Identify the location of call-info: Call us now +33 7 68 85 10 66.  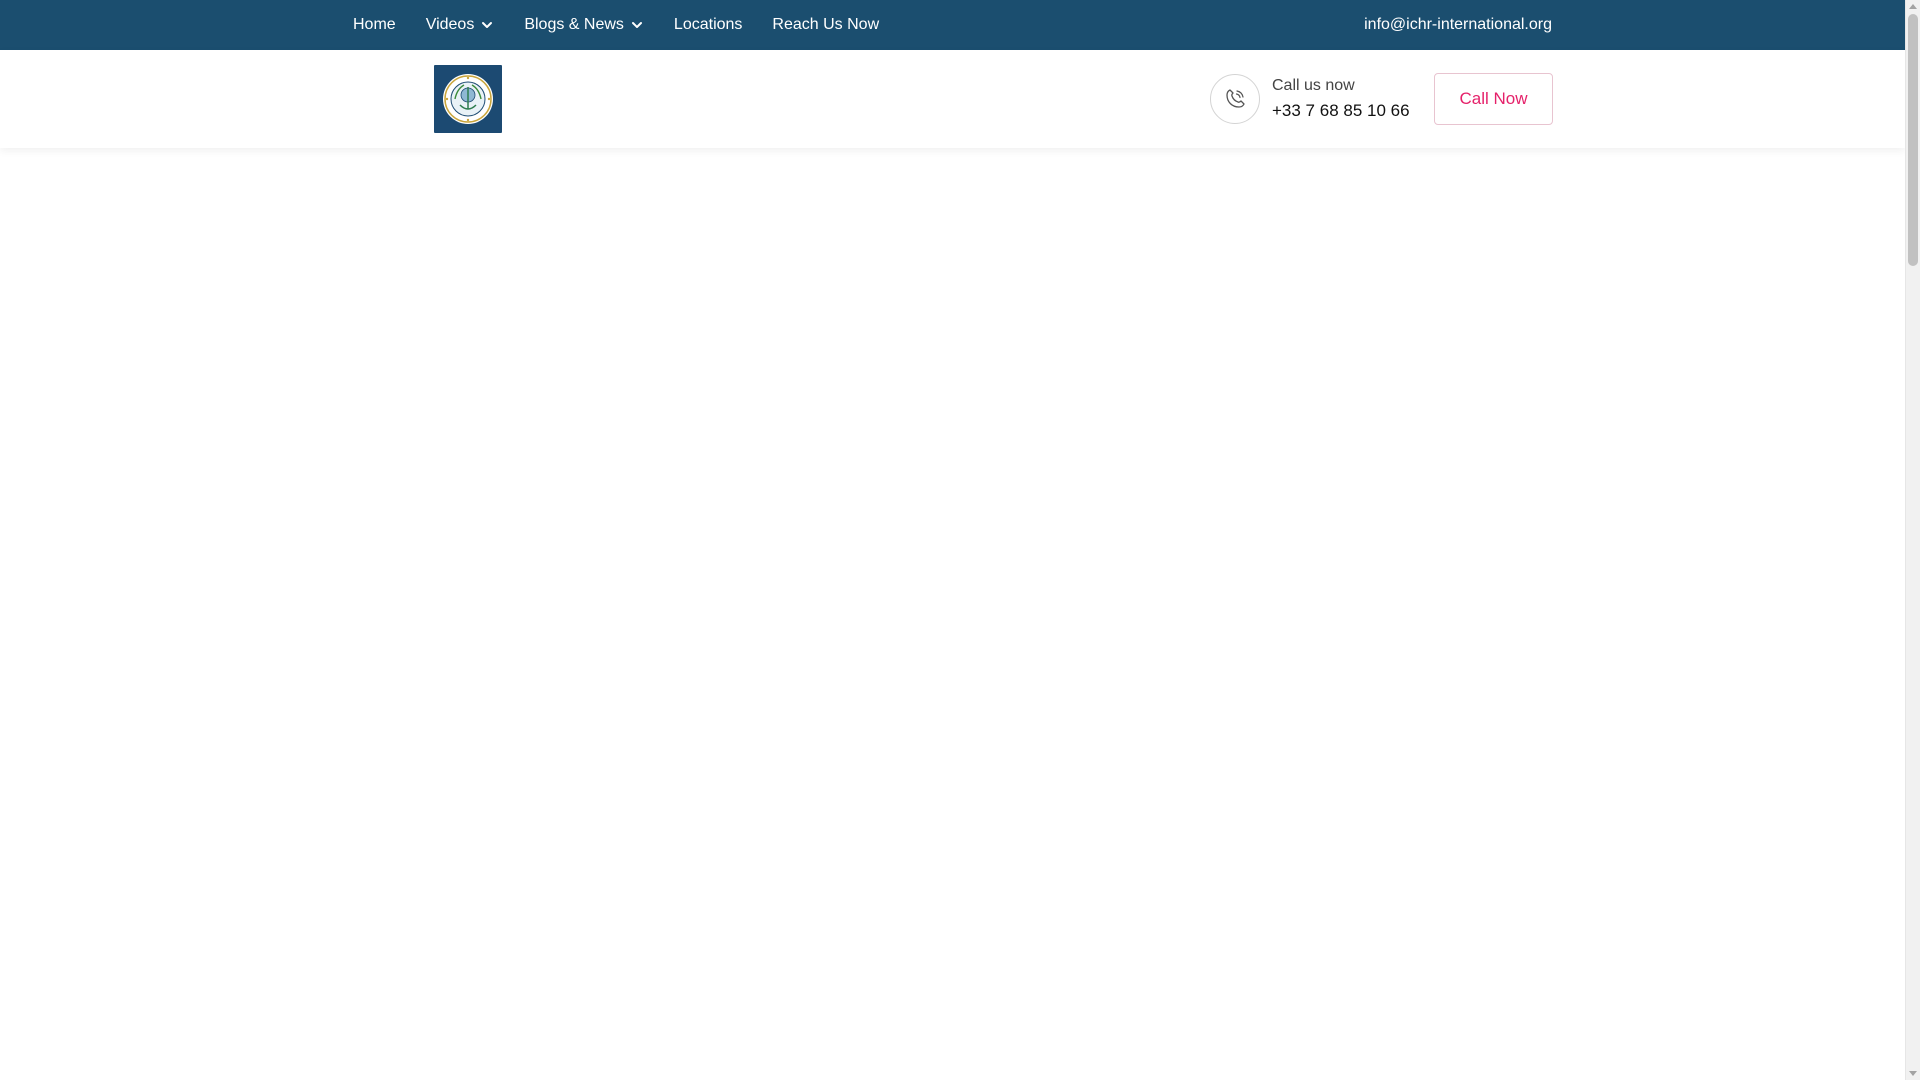
(1310, 99).